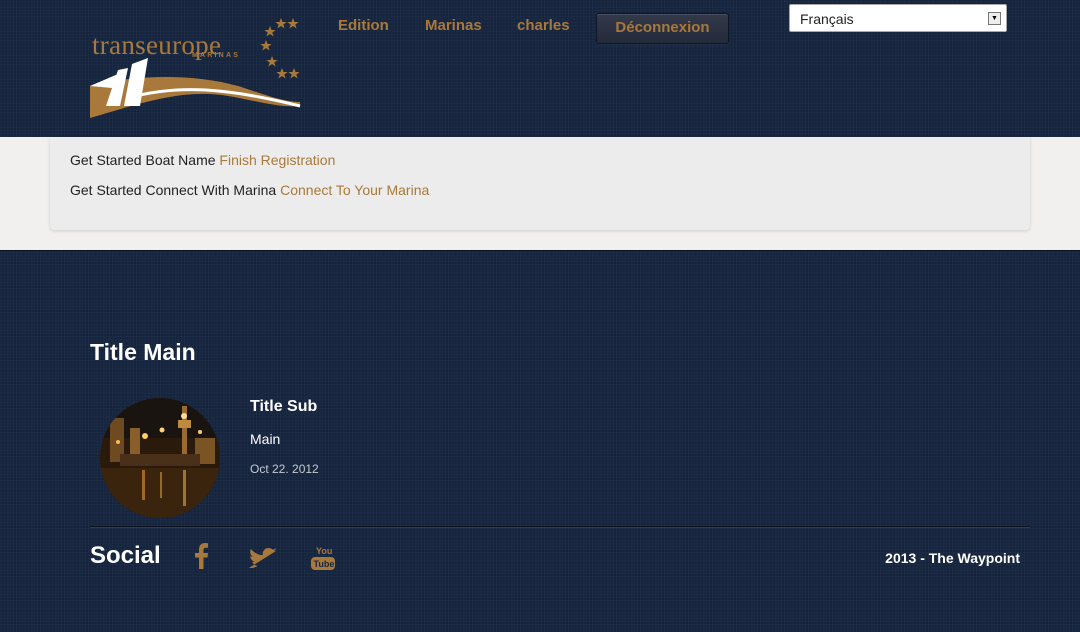 This screenshot has height=632, width=1080. What do you see at coordinates (994, 18) in the screenshot?
I see `chevron-down-icon: ▼` at bounding box center [994, 18].